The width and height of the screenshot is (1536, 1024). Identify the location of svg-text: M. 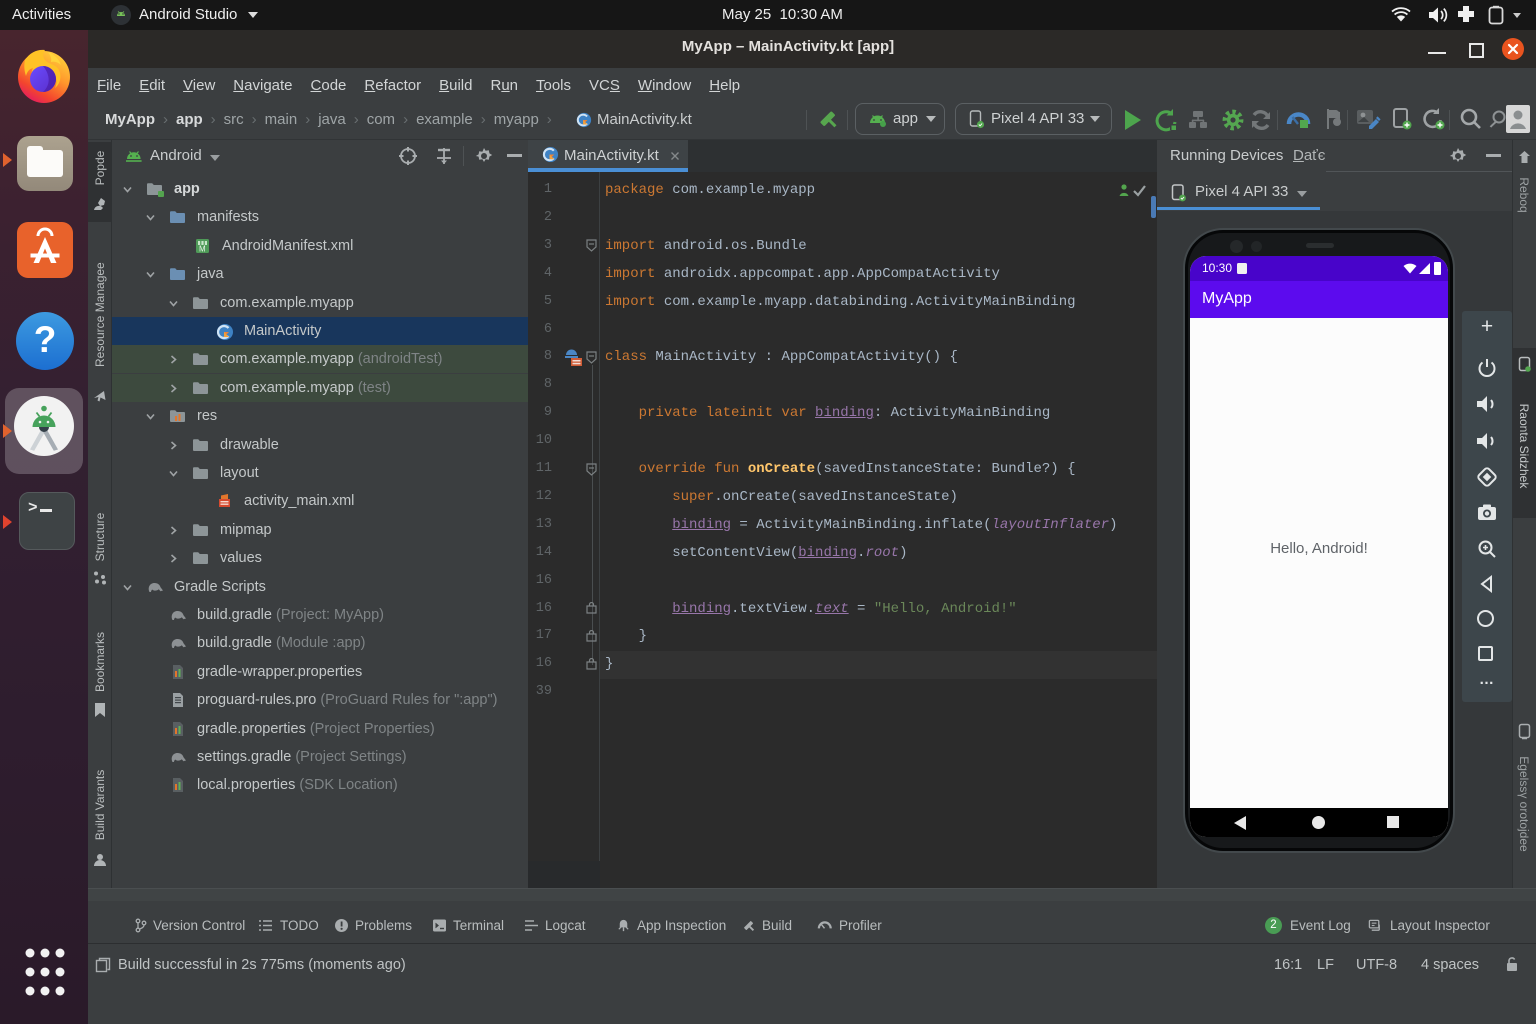
(202, 248).